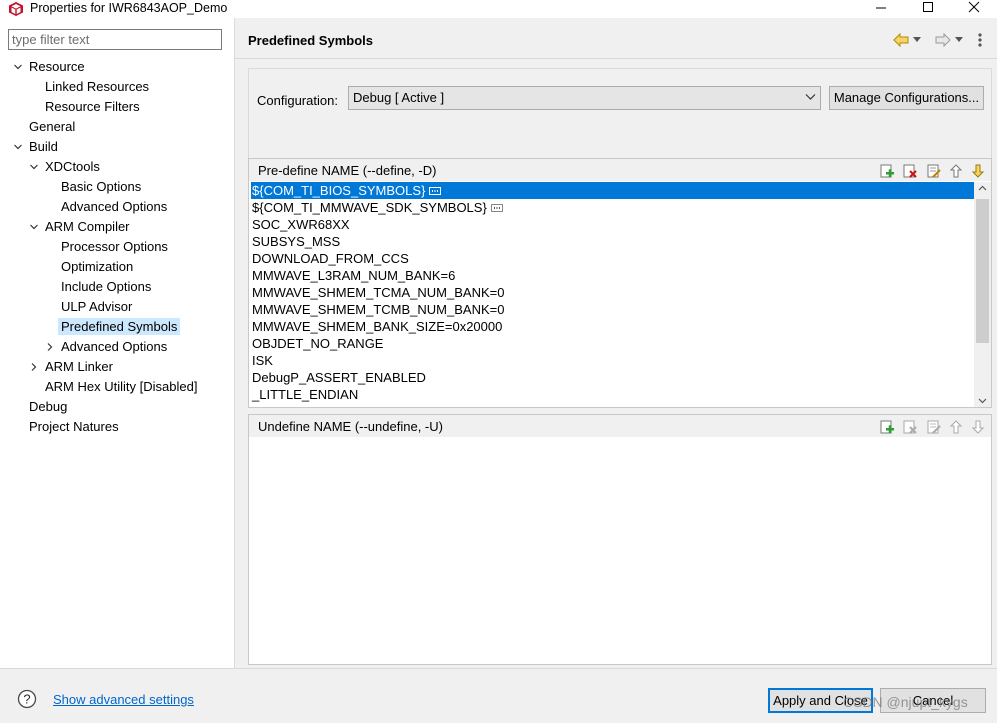 This screenshot has width=997, height=723. What do you see at coordinates (584, 98) in the screenshot?
I see `configuration-select: Debug [ Active ]` at bounding box center [584, 98].